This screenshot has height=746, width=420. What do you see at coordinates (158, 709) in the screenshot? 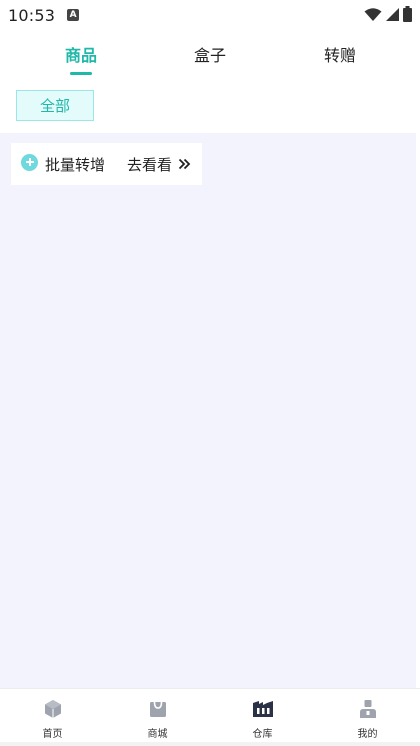
I see `shopping-bag-icon` at bounding box center [158, 709].